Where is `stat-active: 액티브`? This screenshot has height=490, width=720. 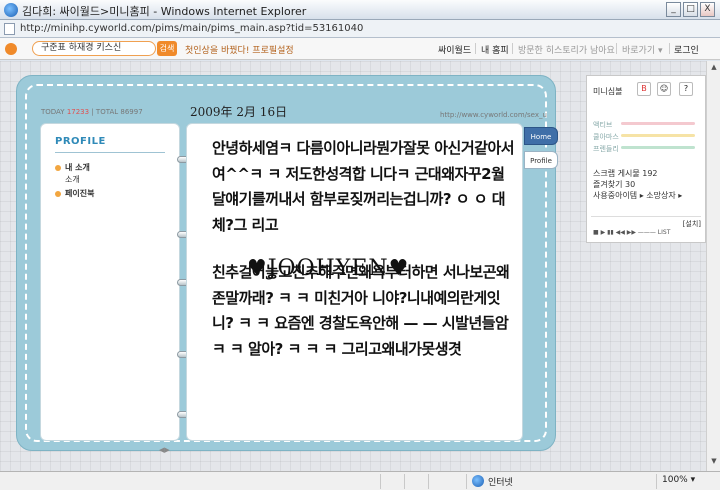
stat-active: 액티브 is located at coordinates (603, 125).